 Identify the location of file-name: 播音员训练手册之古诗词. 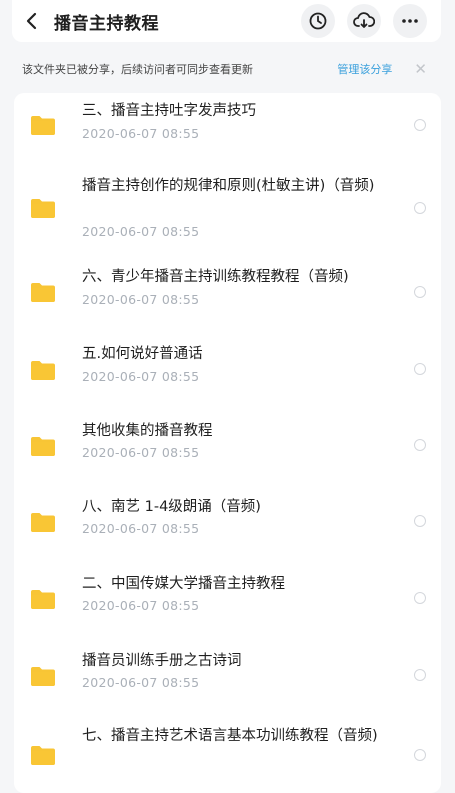
(162, 661).